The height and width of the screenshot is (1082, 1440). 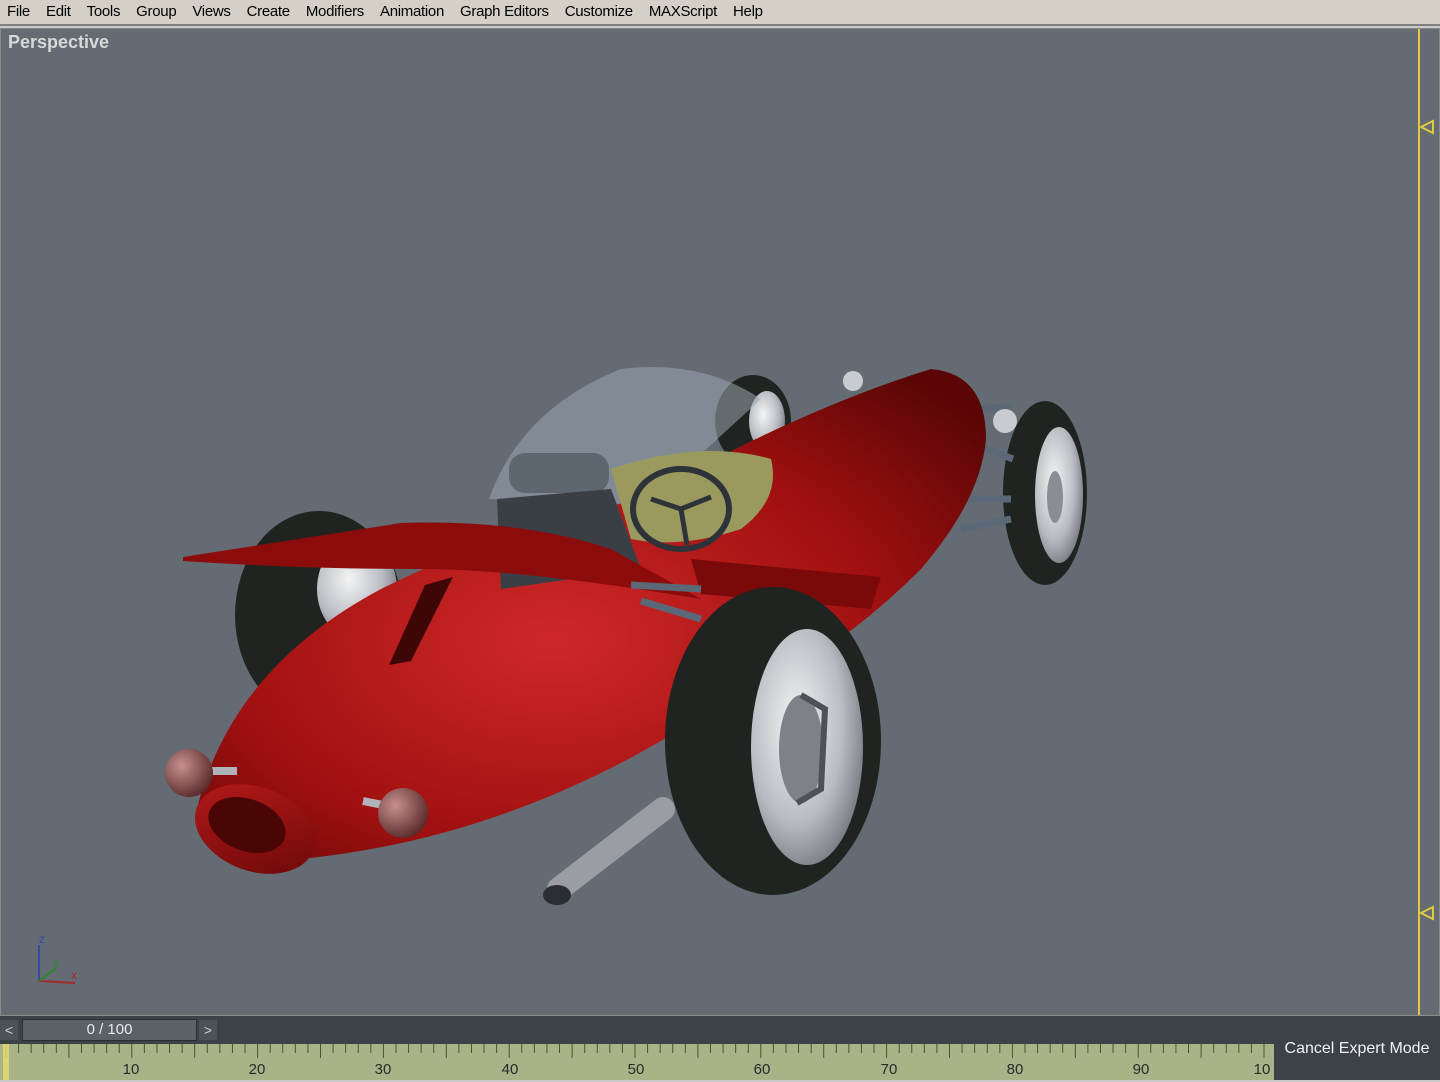 I want to click on current-frame-marker, so click(x=6, y=1062).